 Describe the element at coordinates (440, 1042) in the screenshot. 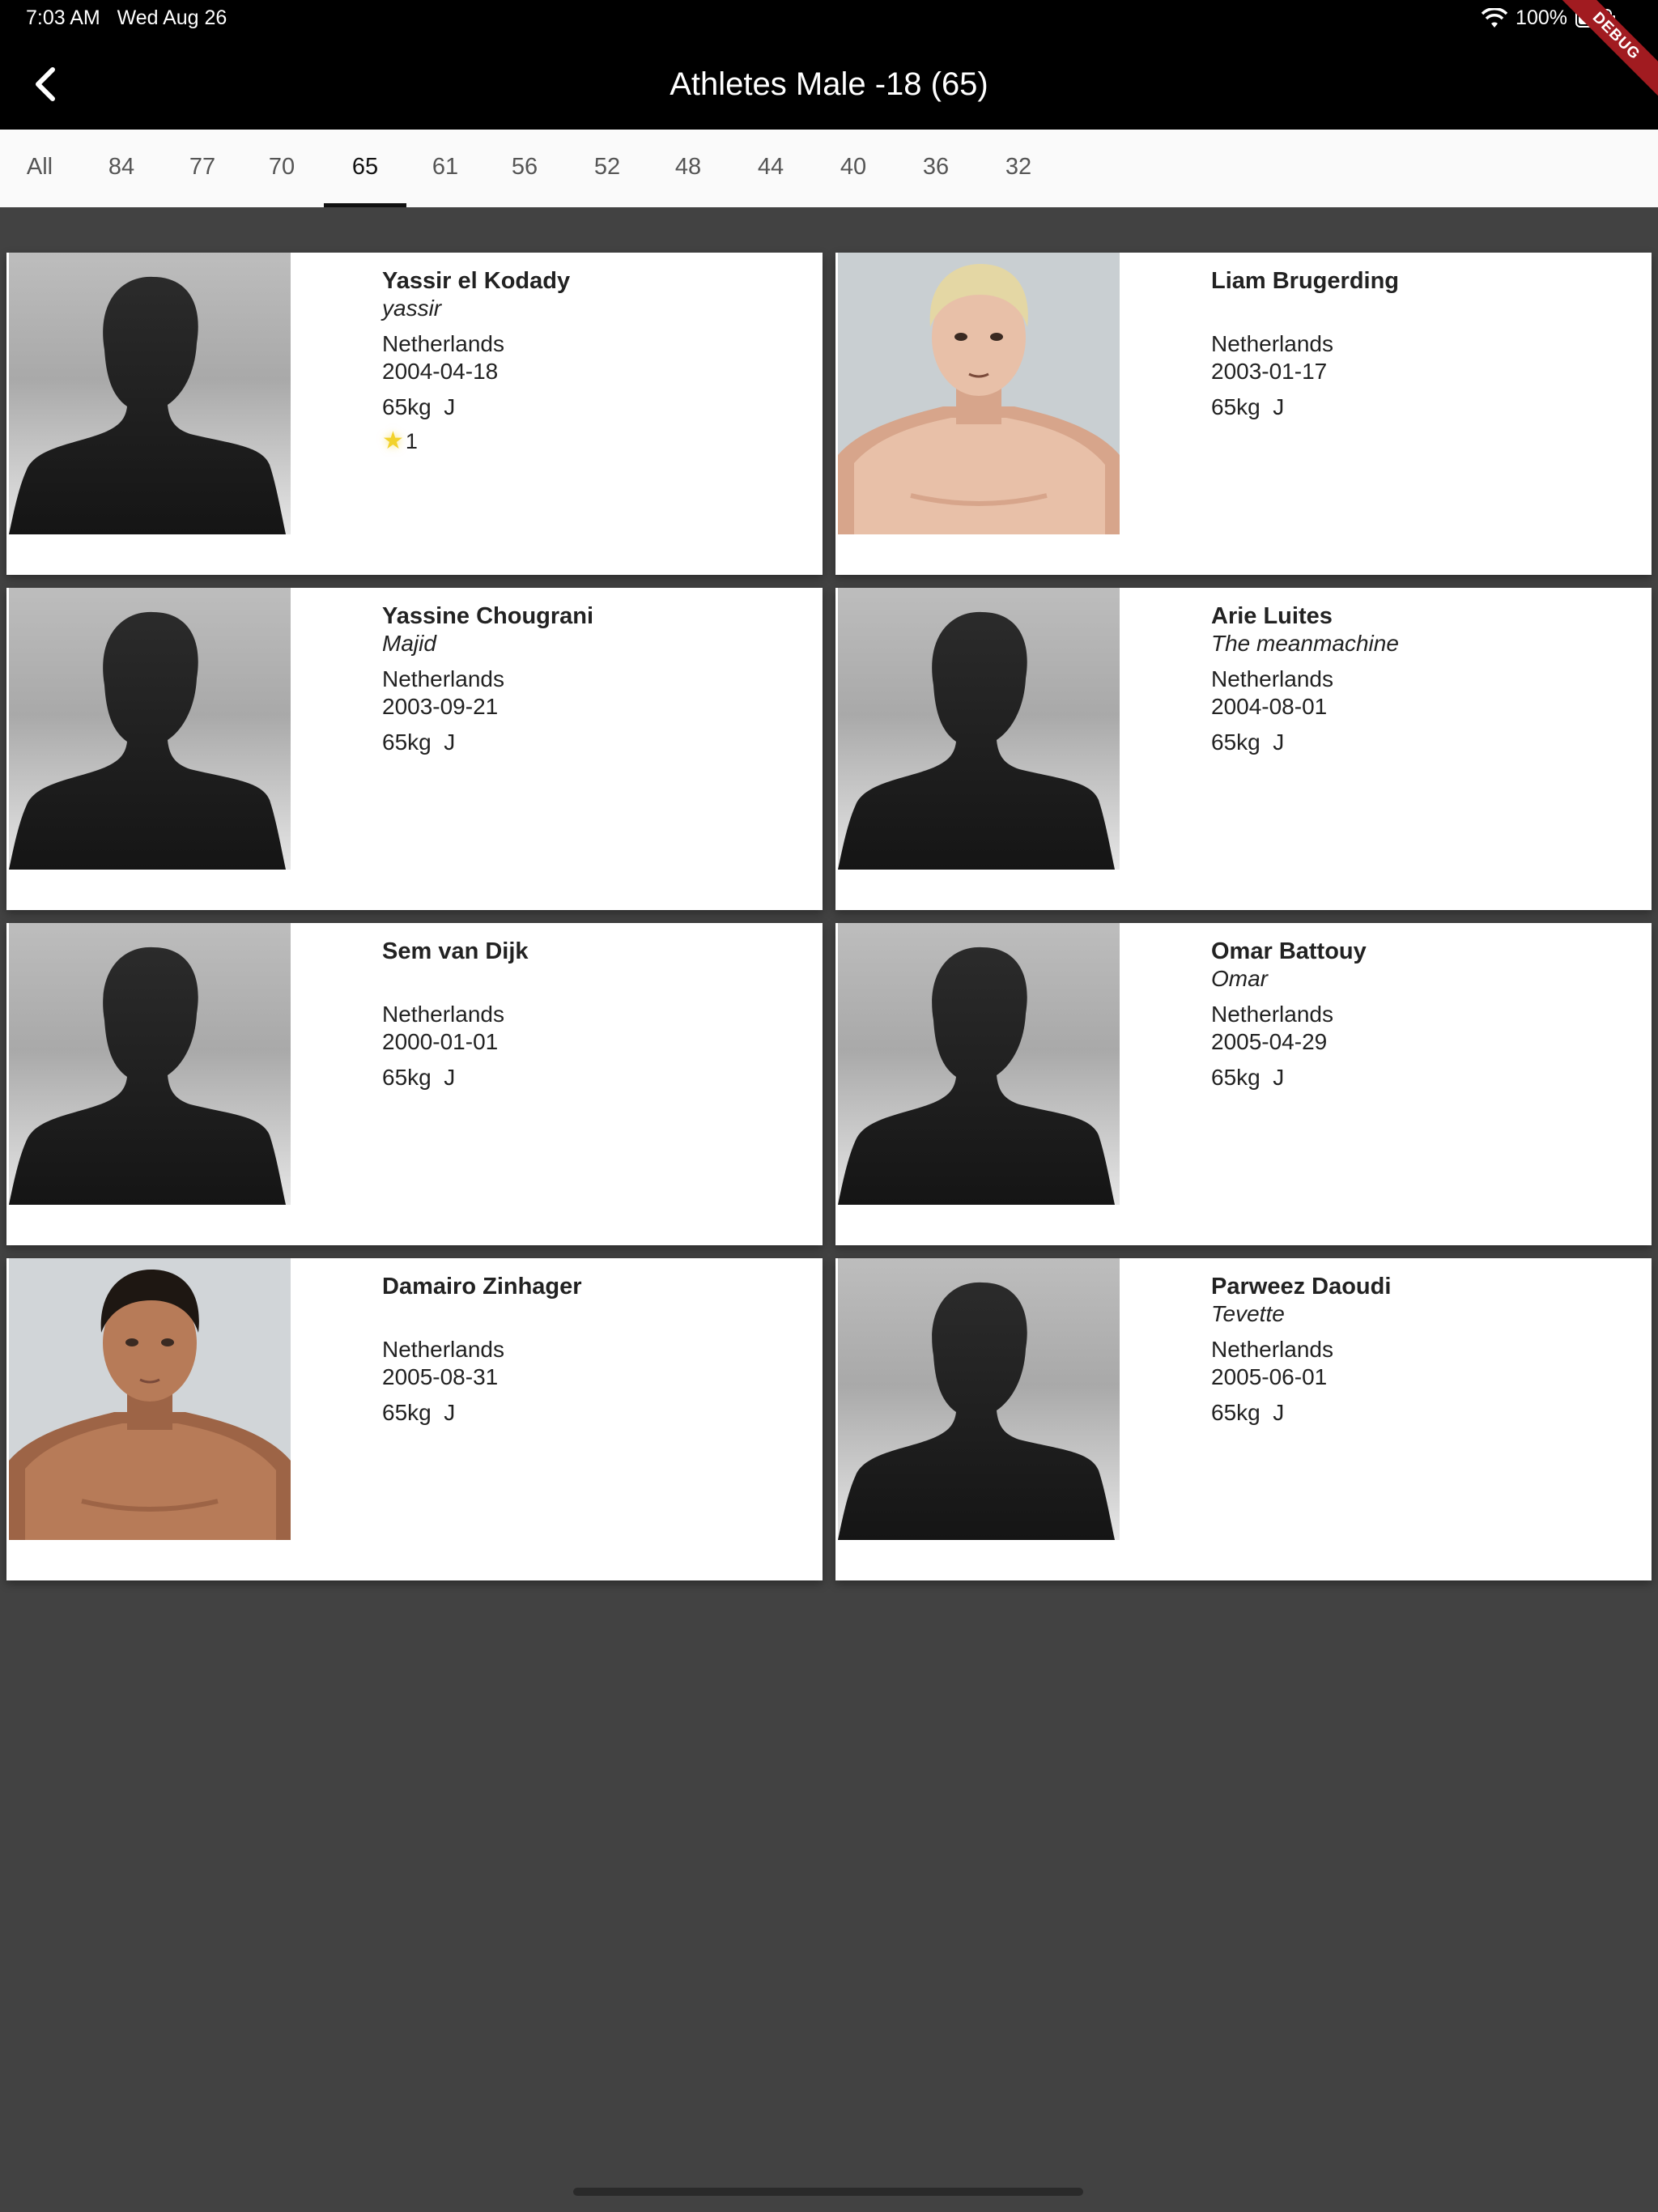

I see `athlete-birthdate: 2000-01-01` at that location.